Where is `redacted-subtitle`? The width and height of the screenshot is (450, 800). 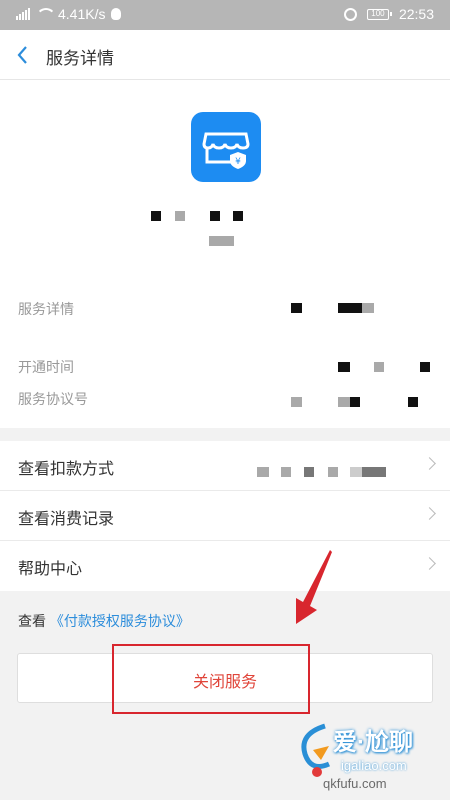 redacted-subtitle is located at coordinates (221, 241).